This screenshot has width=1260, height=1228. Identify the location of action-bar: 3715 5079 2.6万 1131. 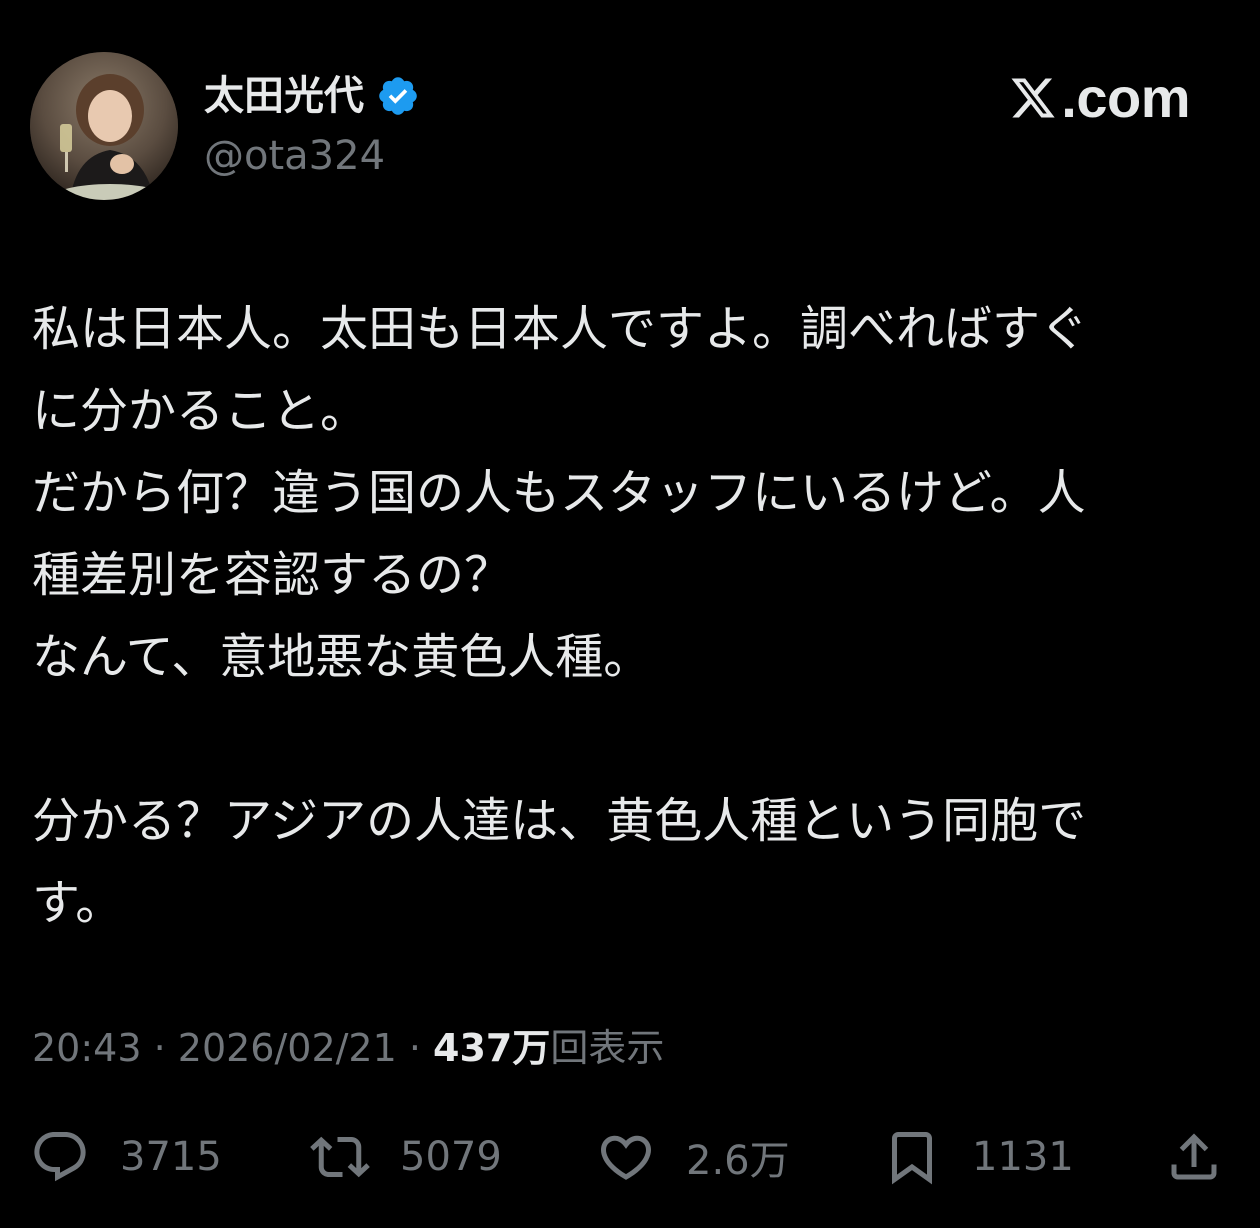
(630, 1157).